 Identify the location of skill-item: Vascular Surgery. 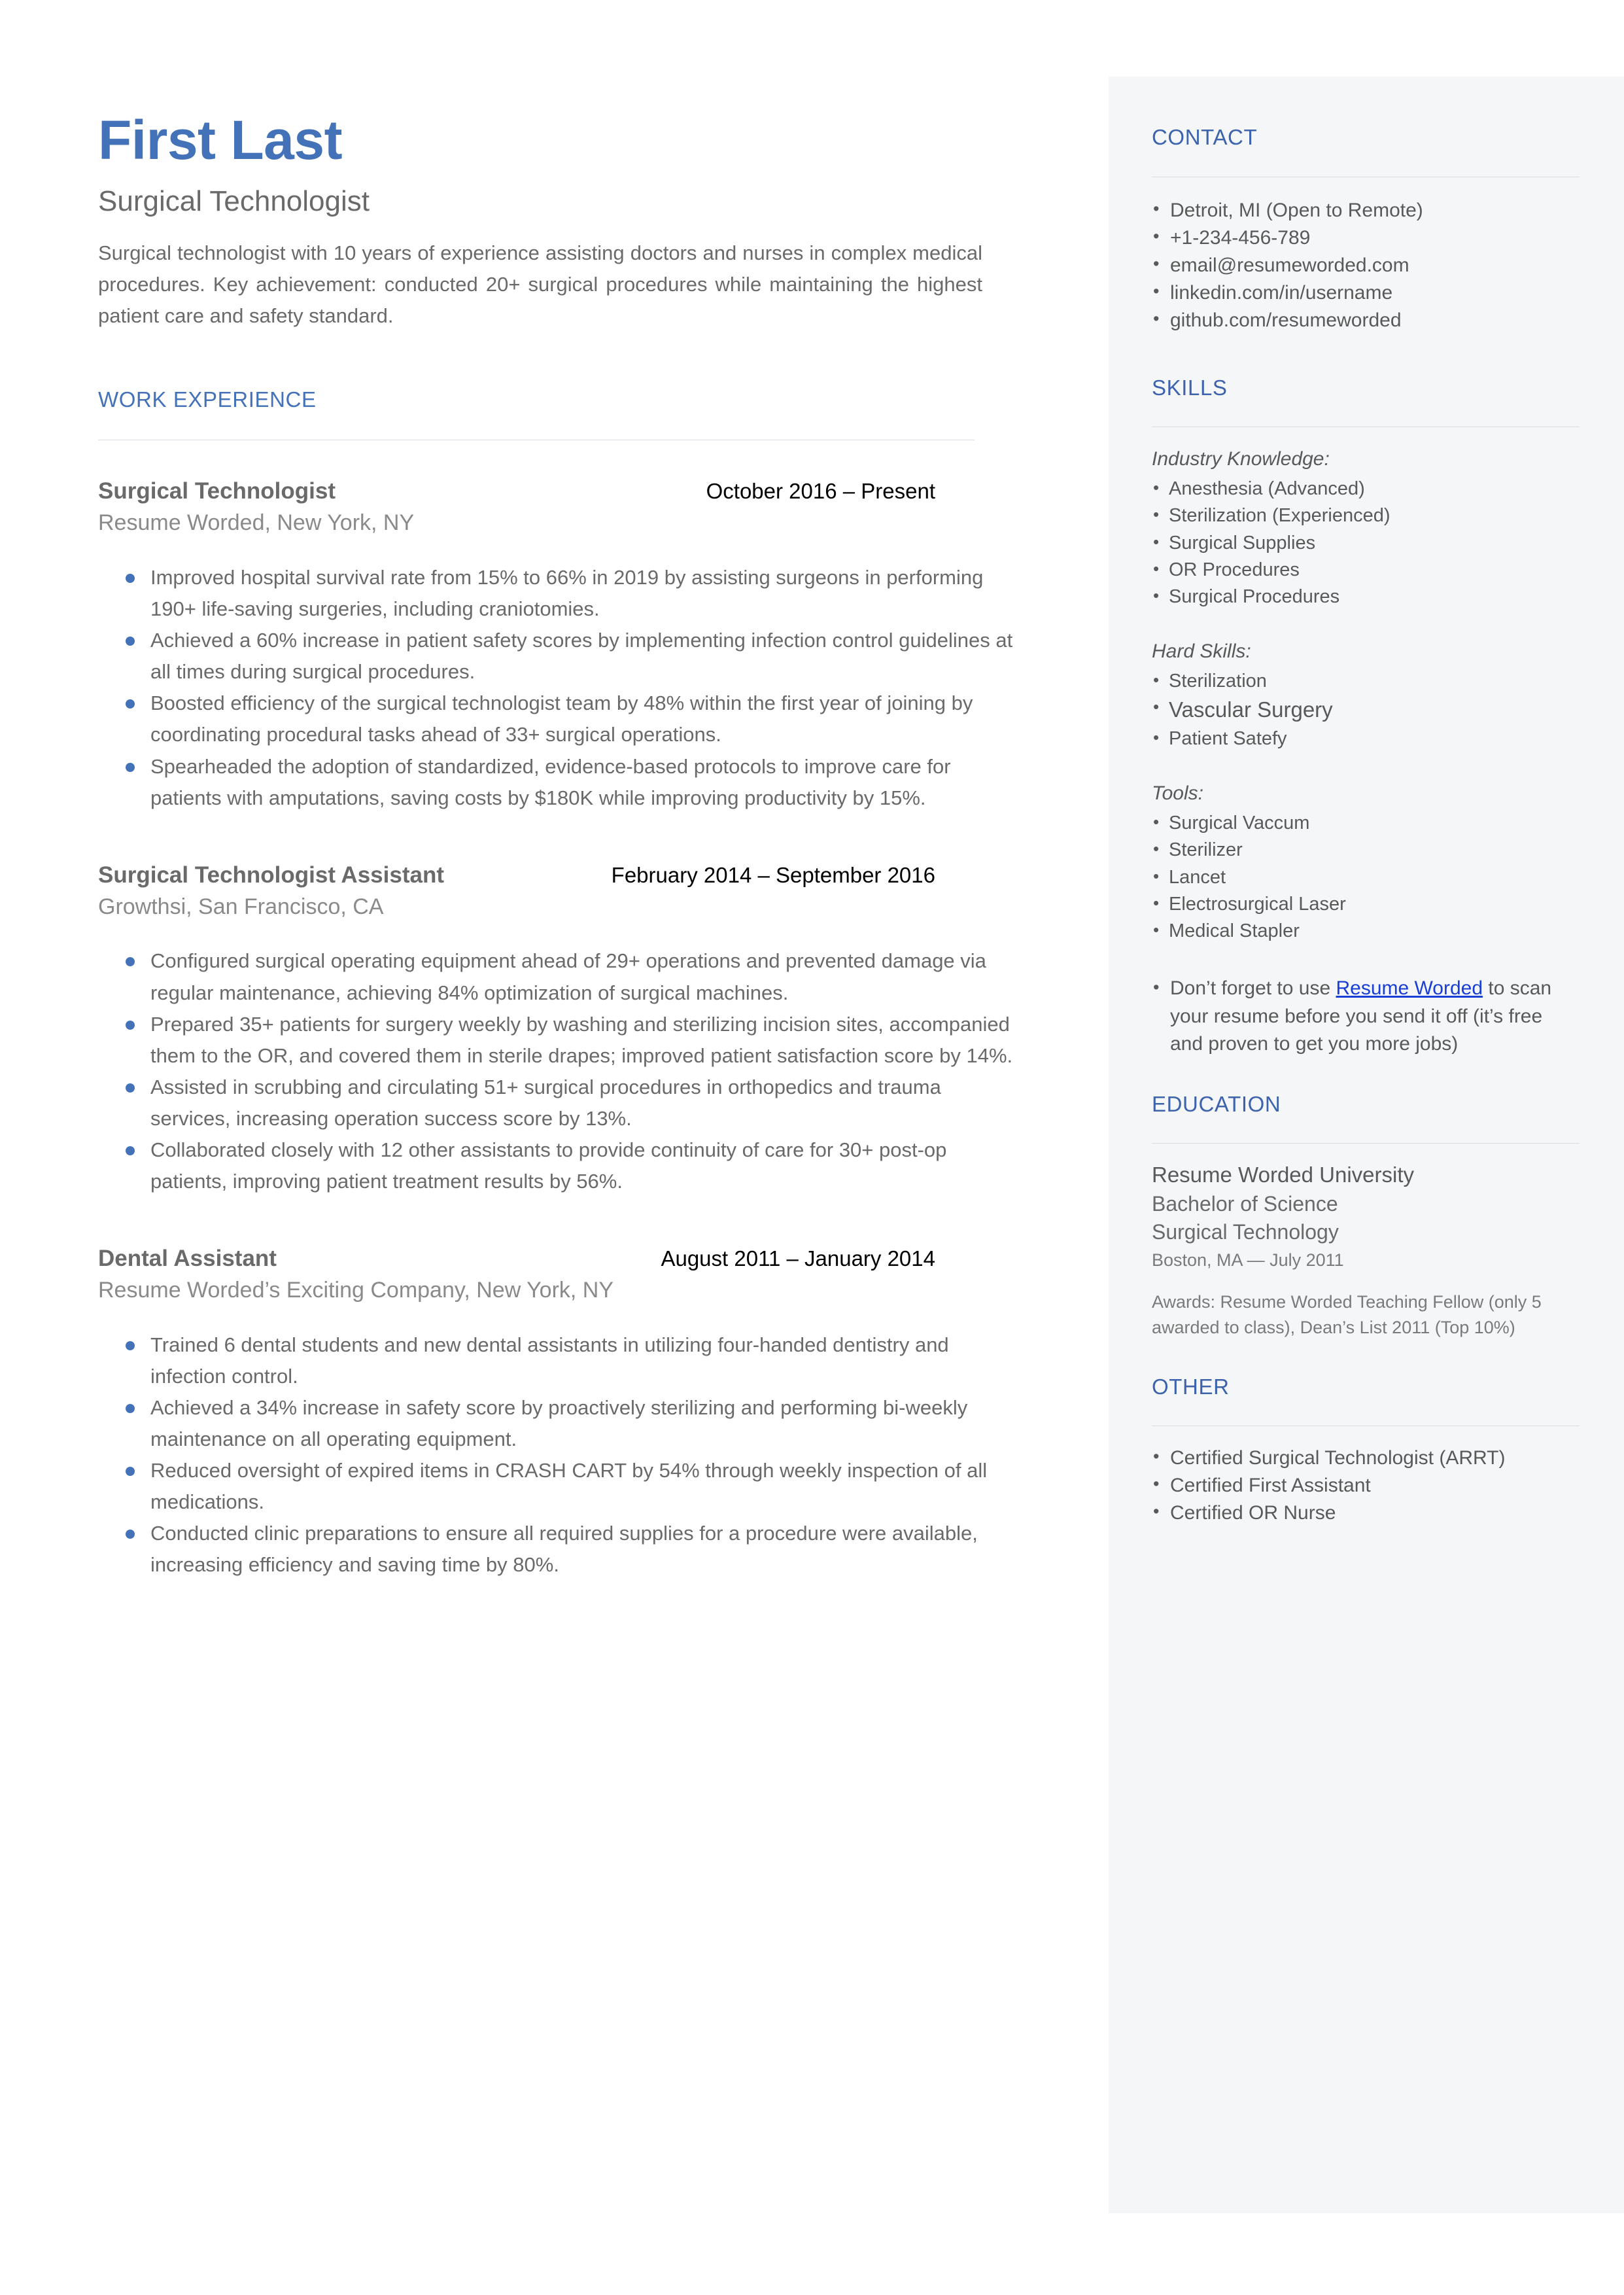
(1366, 711).